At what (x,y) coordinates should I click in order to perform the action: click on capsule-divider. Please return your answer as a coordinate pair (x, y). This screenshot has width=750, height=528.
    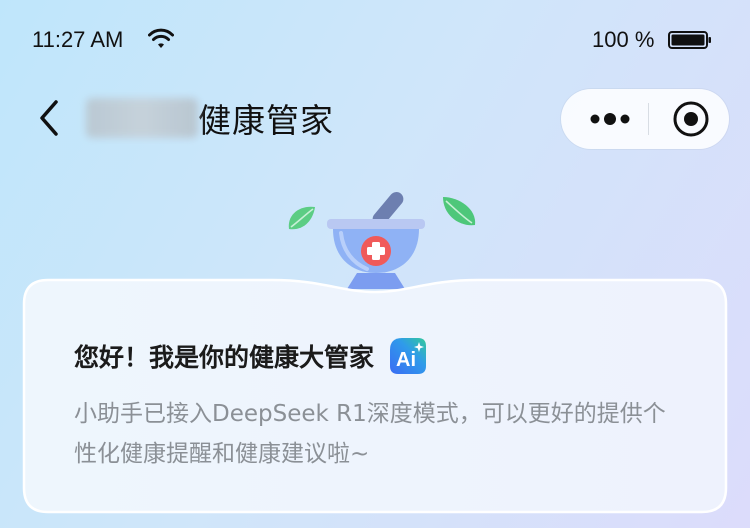
    Looking at the image, I should click on (648, 119).